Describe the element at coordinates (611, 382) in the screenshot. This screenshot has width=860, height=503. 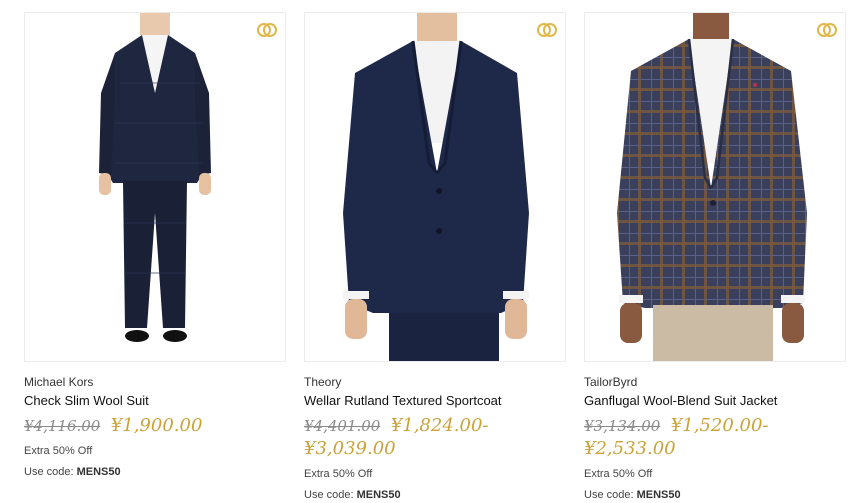
I see `product-brand: TailorByrd` at that location.